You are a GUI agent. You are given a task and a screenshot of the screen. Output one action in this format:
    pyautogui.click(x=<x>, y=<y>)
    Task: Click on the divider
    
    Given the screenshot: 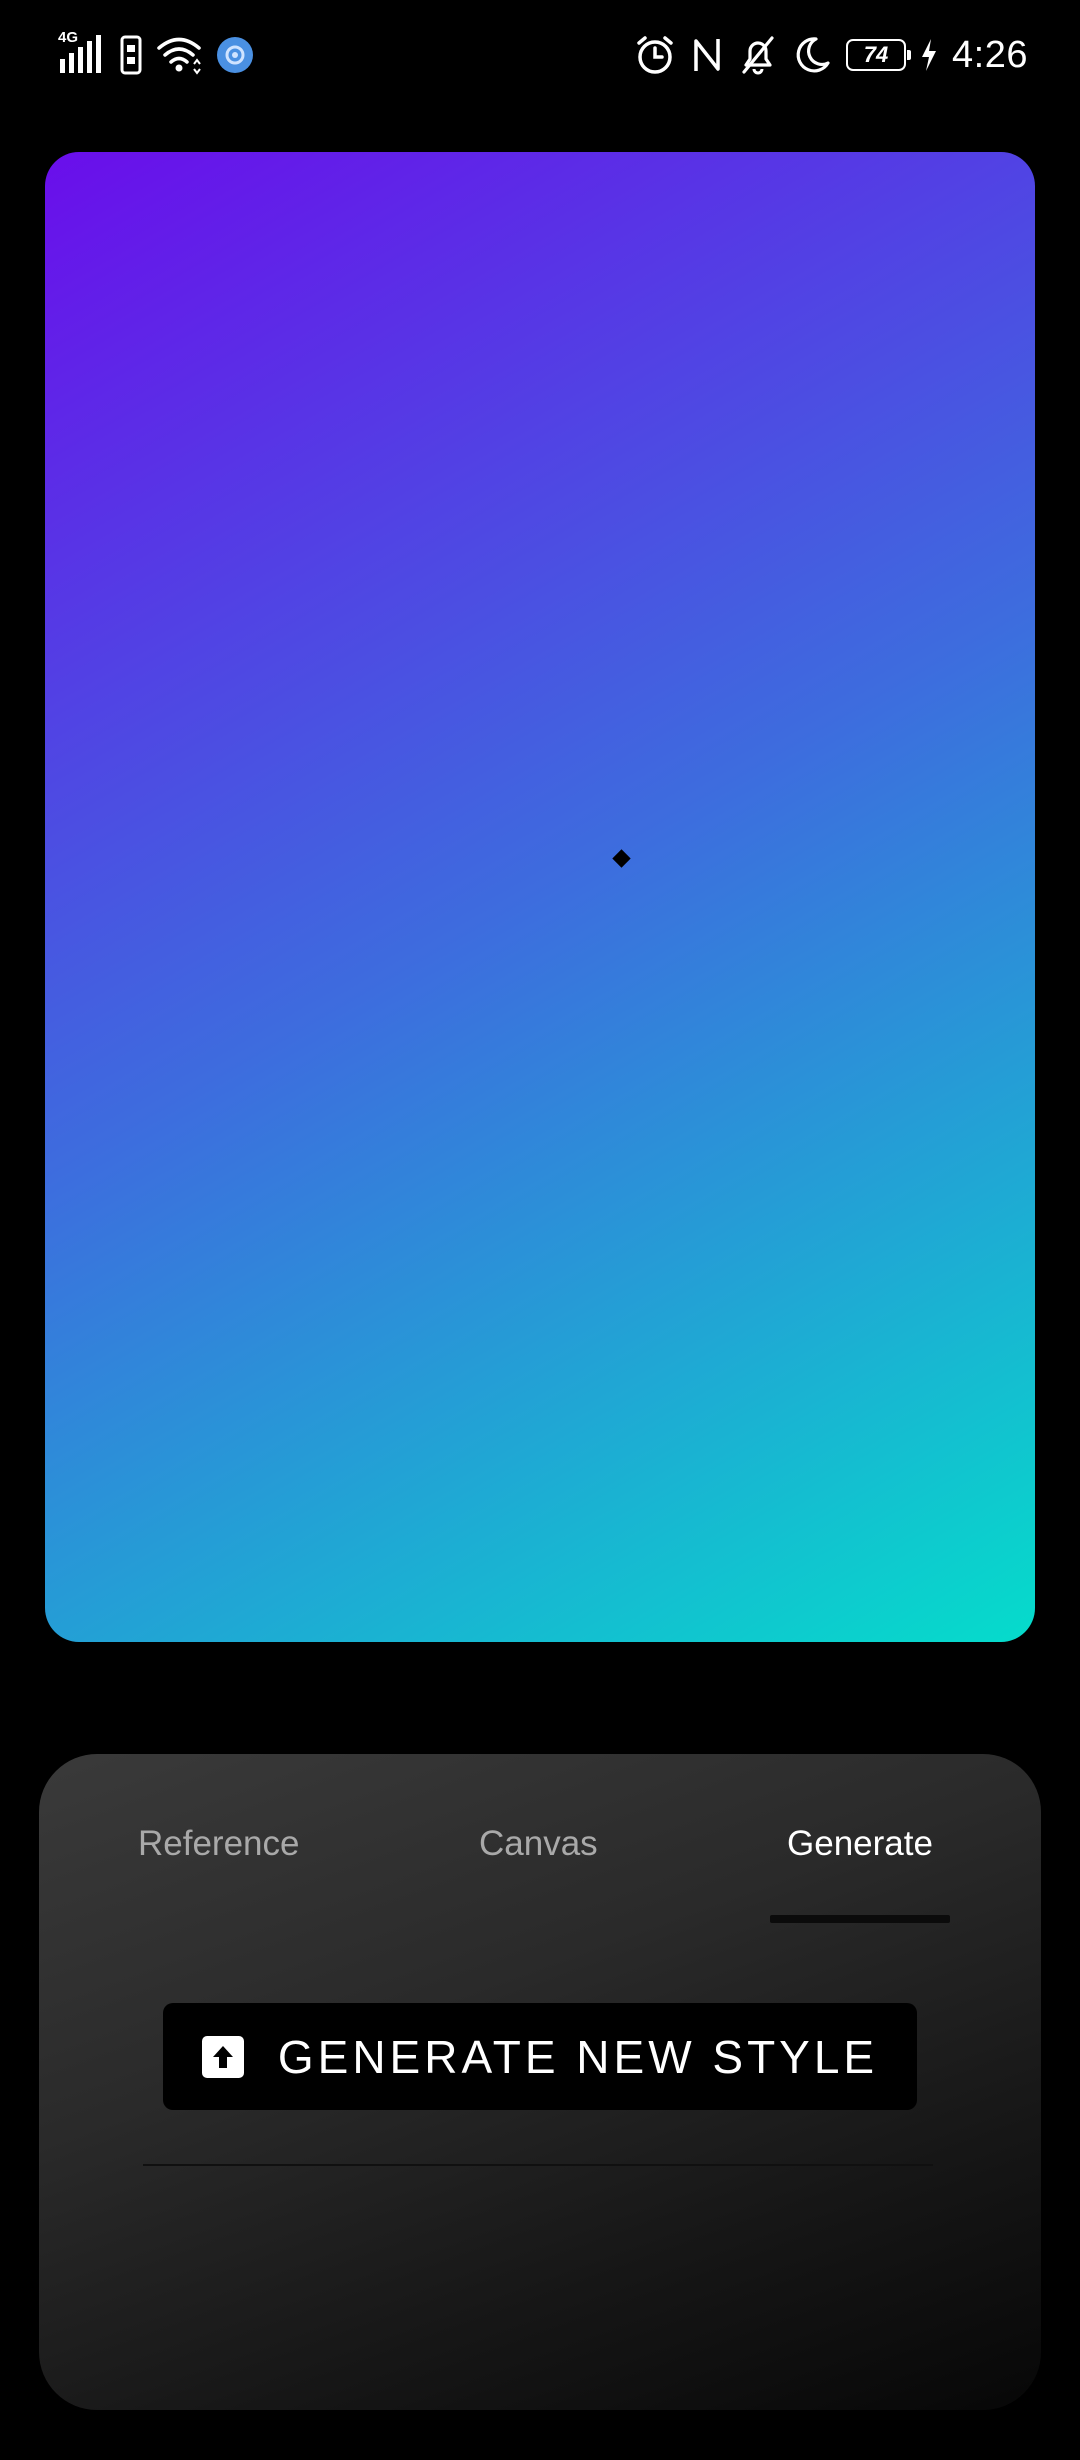 What is the action you would take?
    pyautogui.click(x=538, y=2165)
    